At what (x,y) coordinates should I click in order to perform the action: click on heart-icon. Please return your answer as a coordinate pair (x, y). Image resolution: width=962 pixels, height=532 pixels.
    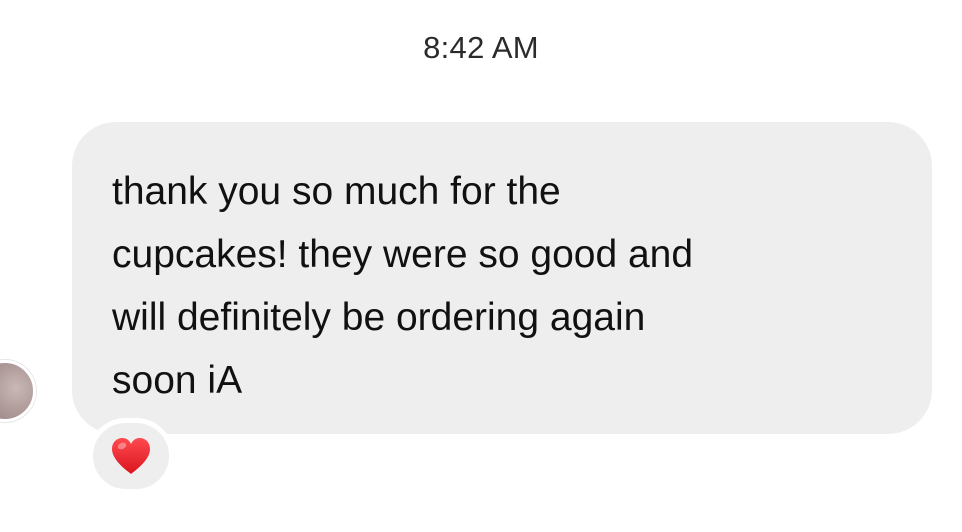
    Looking at the image, I should click on (131, 456).